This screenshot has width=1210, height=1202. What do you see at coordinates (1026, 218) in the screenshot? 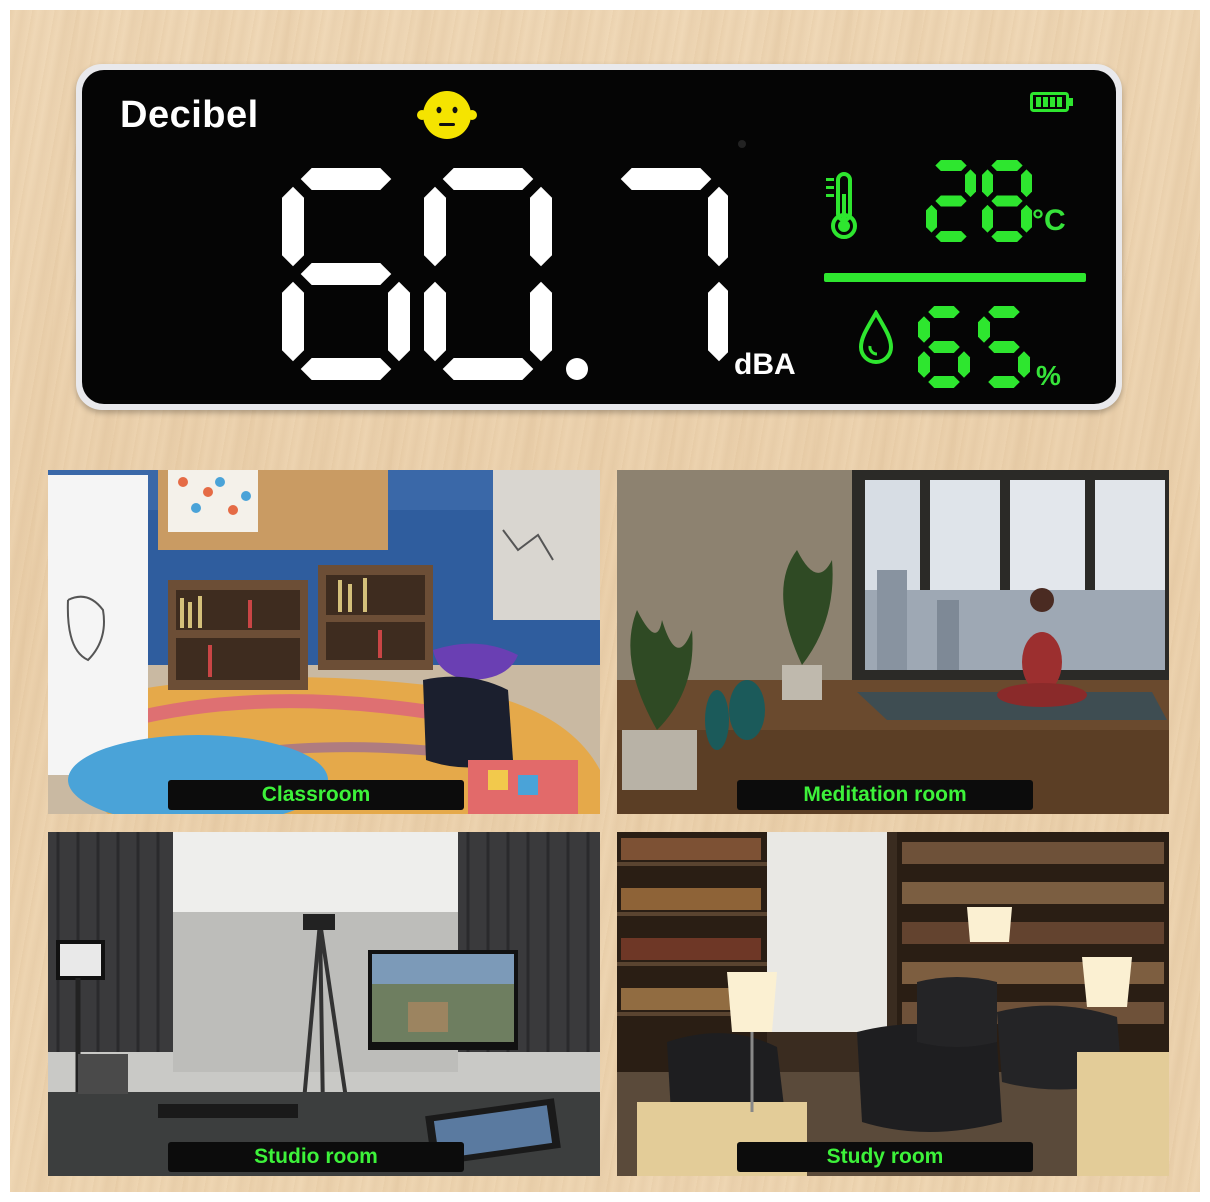
I see `temperature-digit-segment-c` at bounding box center [1026, 218].